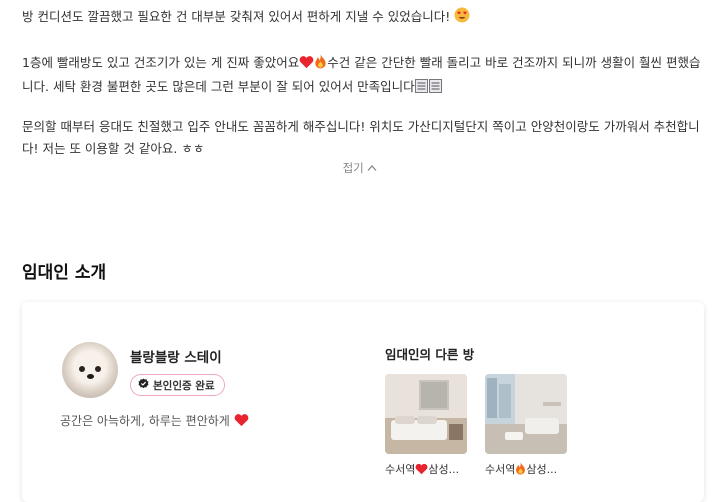 The image size is (720, 502). What do you see at coordinates (353, 168) in the screenshot?
I see `collapse-label: 접기` at bounding box center [353, 168].